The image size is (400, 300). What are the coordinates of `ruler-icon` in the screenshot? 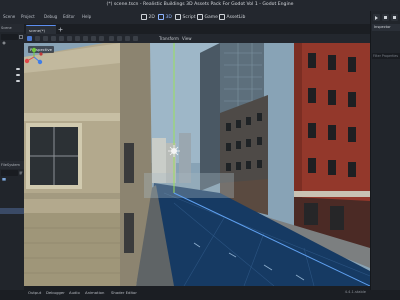 It's located at (85, 38).